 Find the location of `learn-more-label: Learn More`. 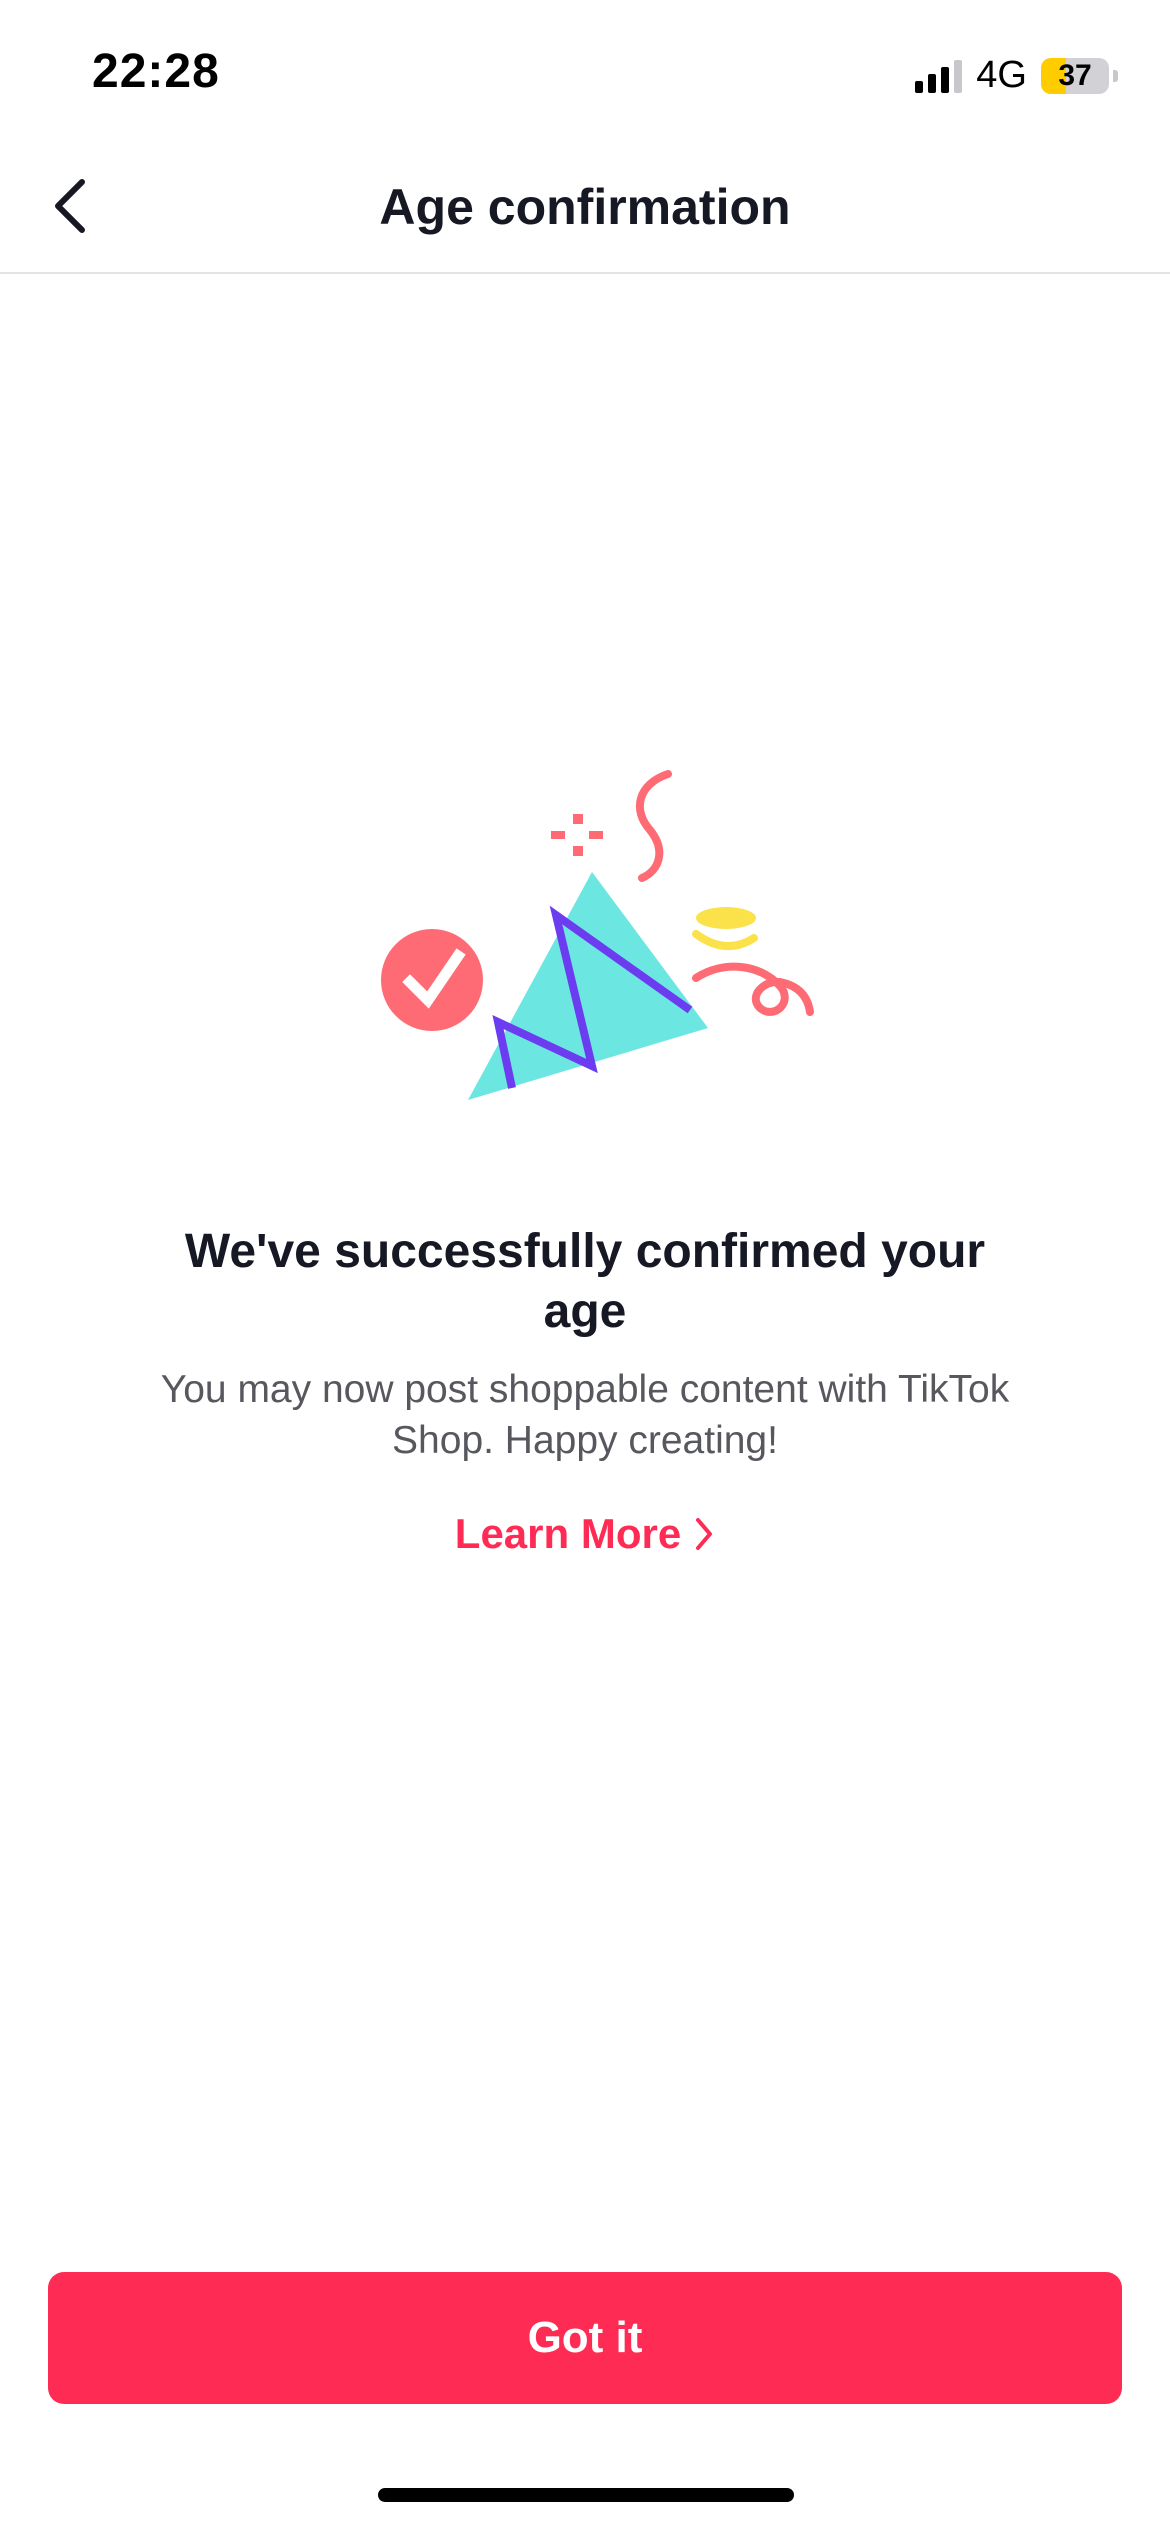

learn-more-label: Learn More is located at coordinates (568, 1533).